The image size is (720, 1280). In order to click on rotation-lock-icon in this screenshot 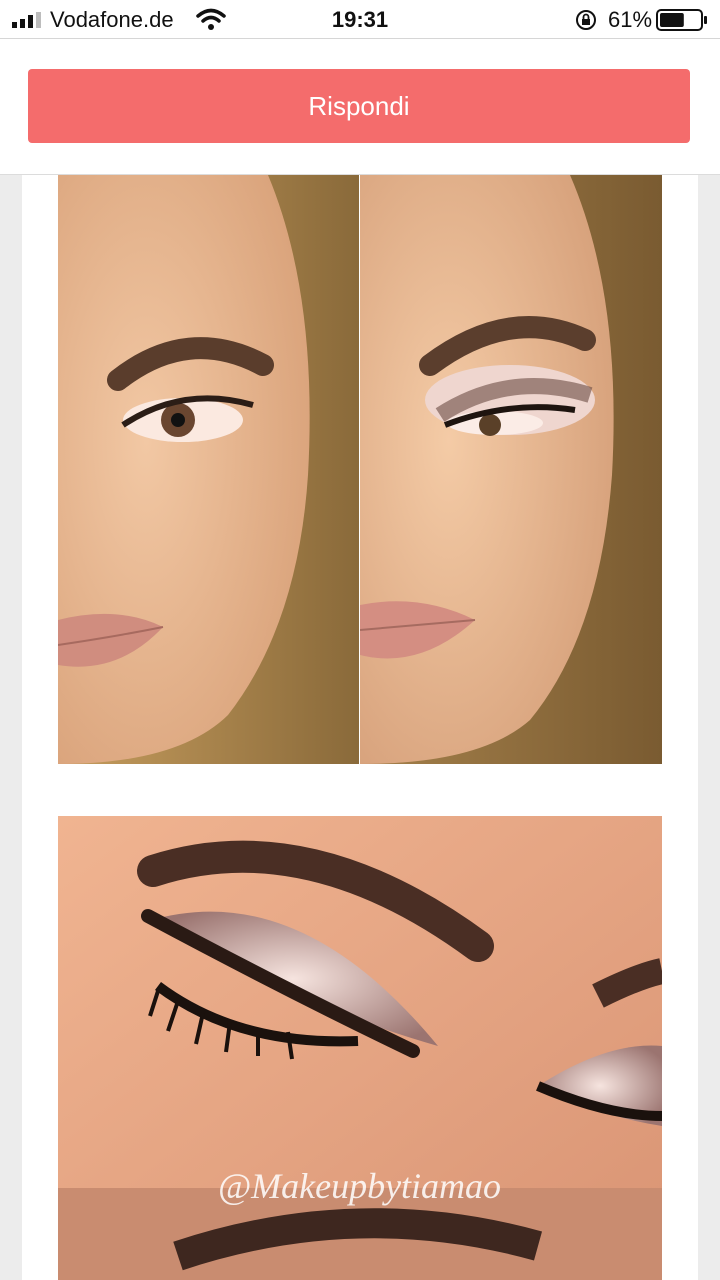, I will do `click(586, 20)`.